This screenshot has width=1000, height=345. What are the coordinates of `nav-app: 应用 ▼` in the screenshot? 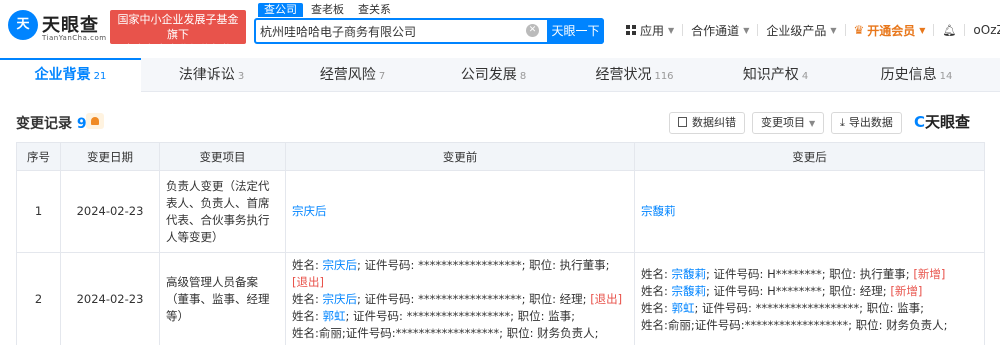 It's located at (650, 30).